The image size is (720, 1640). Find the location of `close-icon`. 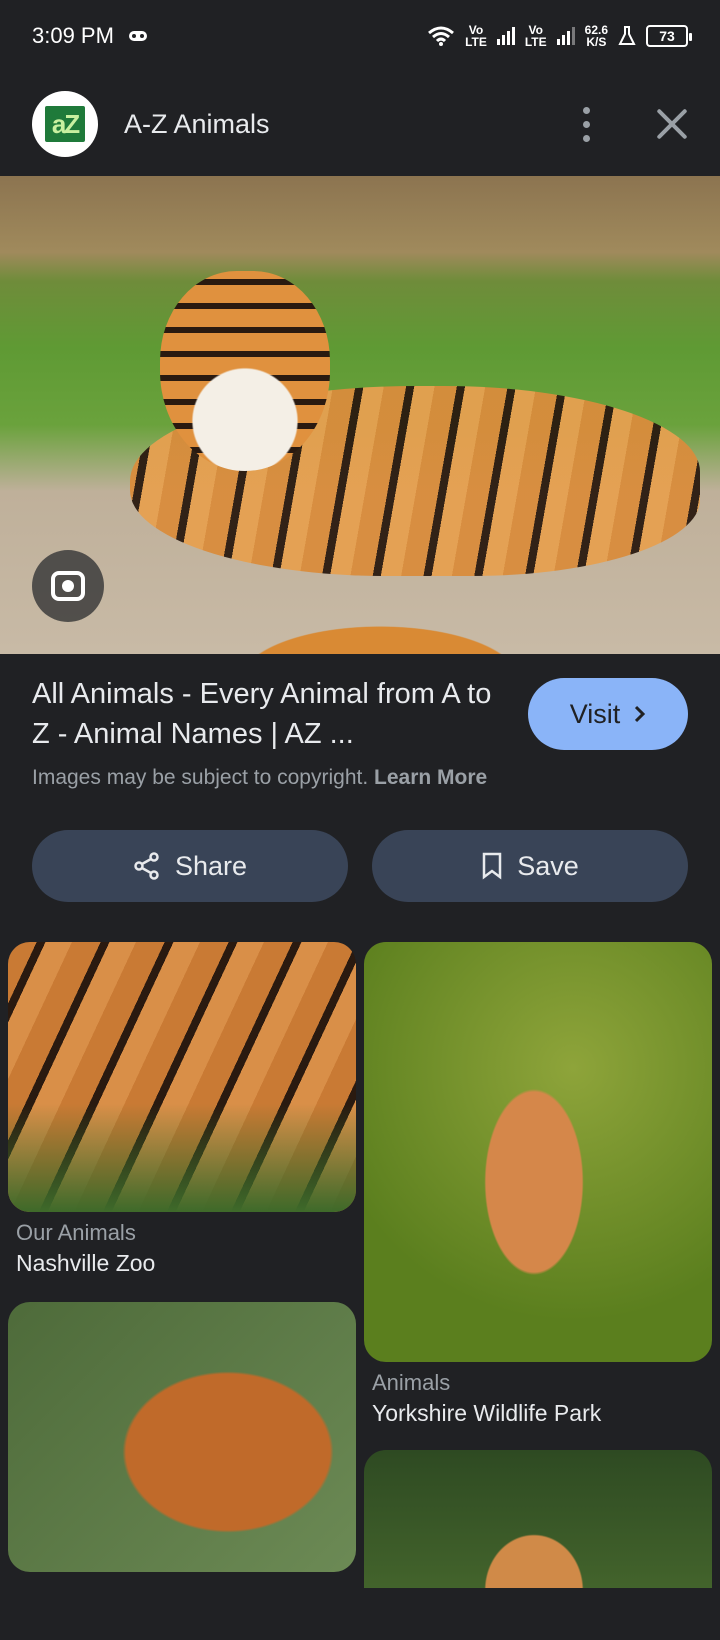

close-icon is located at coordinates (672, 124).